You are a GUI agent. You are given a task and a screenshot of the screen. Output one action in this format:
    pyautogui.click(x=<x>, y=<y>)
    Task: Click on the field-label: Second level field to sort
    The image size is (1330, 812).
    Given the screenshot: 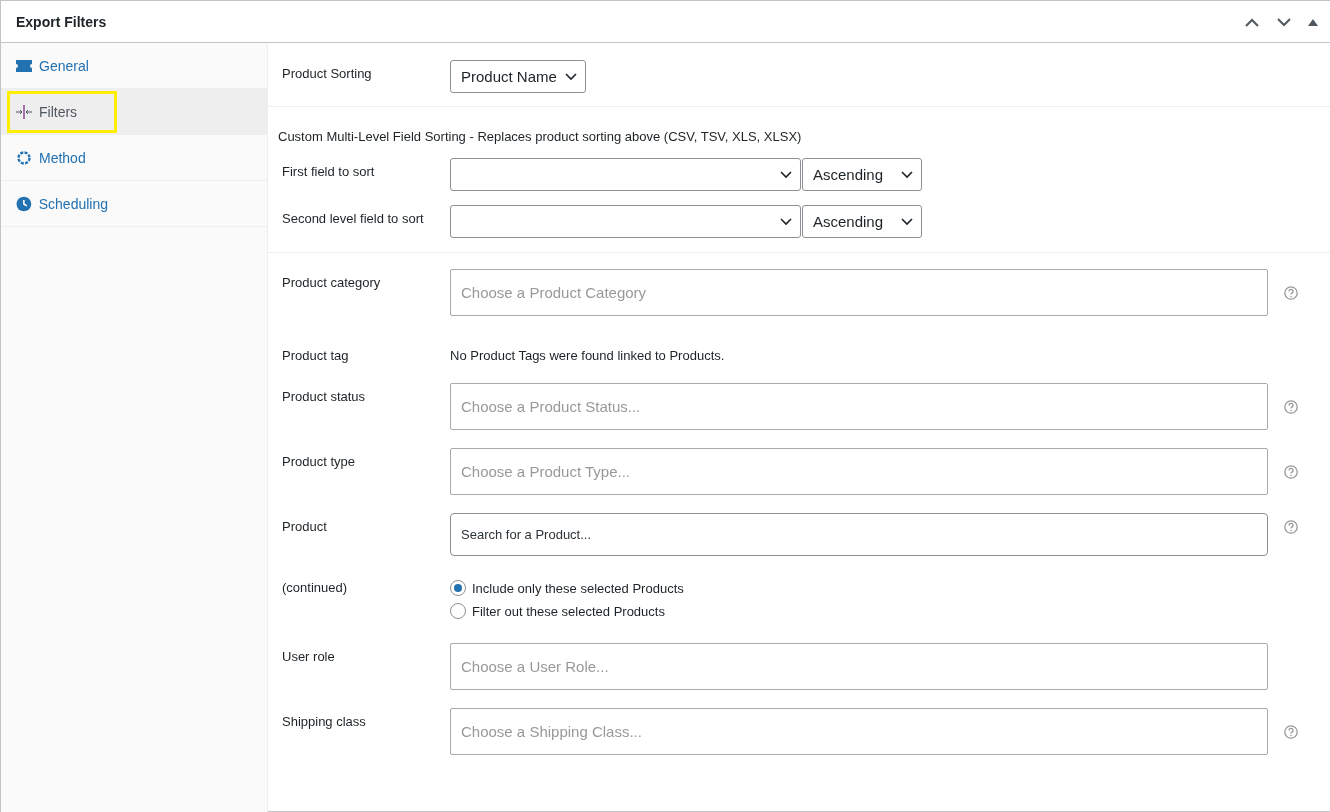 What is the action you would take?
    pyautogui.click(x=353, y=218)
    